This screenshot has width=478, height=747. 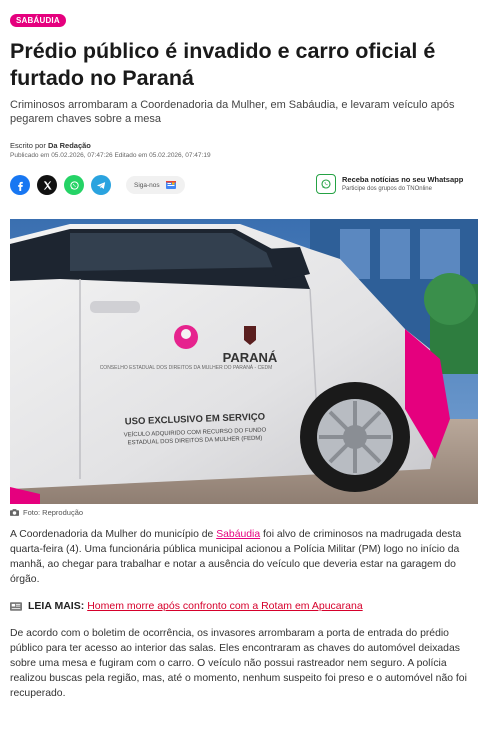 I want to click on read-more-label: LEIA MAIS:, so click(x=56, y=606).